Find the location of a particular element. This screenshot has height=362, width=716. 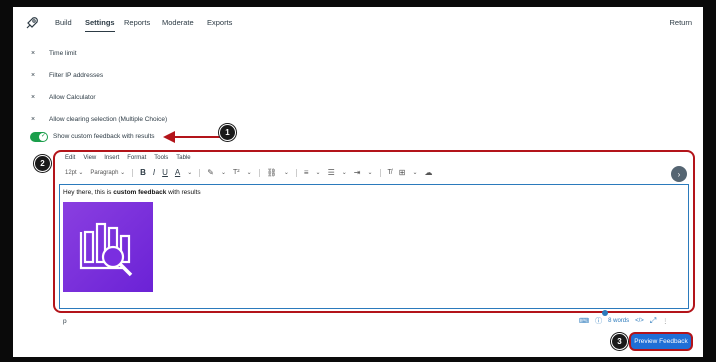

table-icon: ⊞ is located at coordinates (402, 172).